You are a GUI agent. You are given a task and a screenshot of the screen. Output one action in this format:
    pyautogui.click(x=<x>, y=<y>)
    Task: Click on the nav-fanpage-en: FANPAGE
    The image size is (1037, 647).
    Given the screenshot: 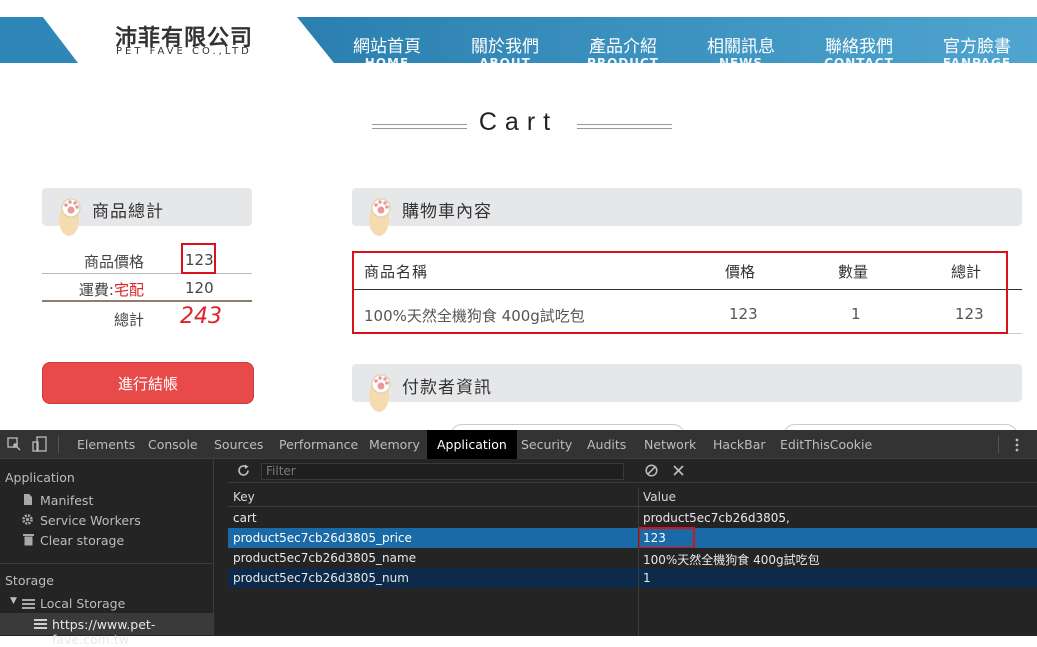 What is the action you would take?
    pyautogui.click(x=977, y=63)
    